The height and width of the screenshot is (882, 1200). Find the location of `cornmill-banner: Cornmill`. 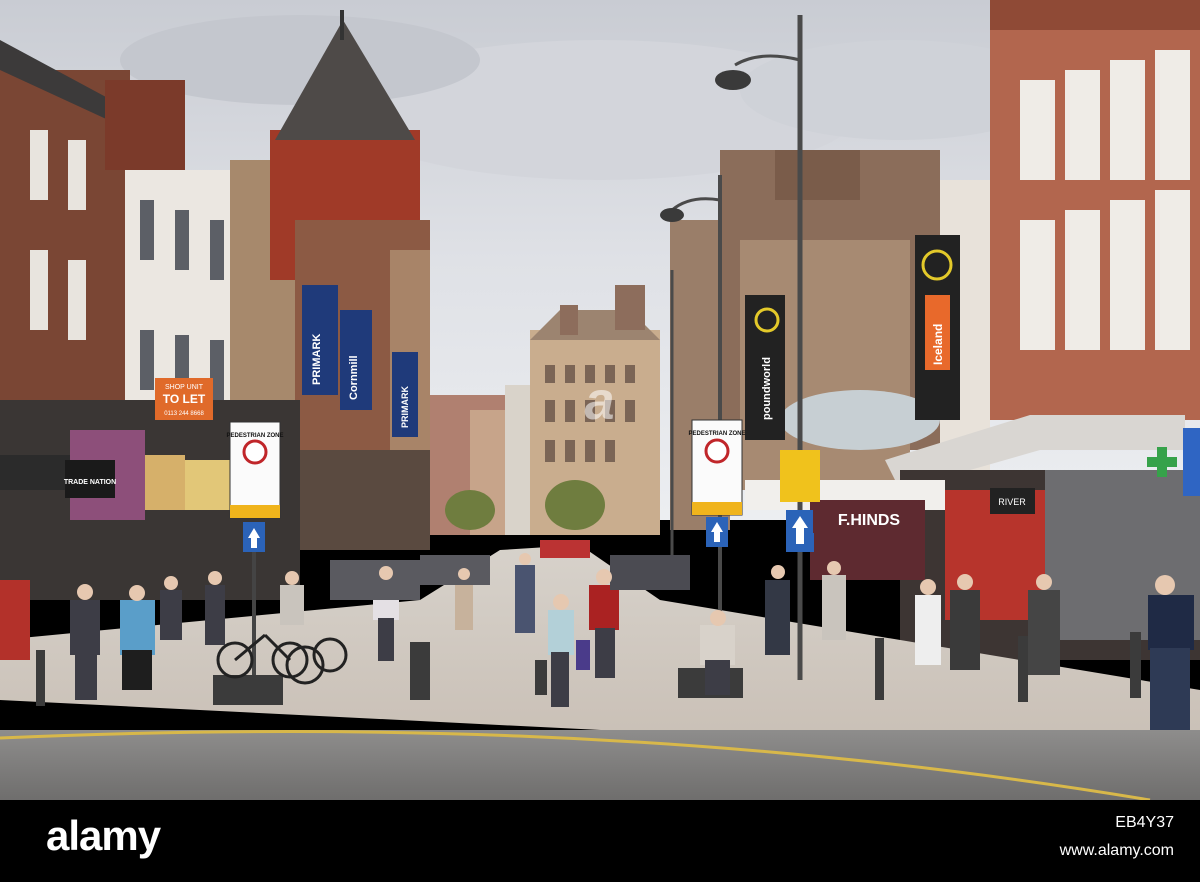

cornmill-banner: Cornmill is located at coordinates (356, 360).